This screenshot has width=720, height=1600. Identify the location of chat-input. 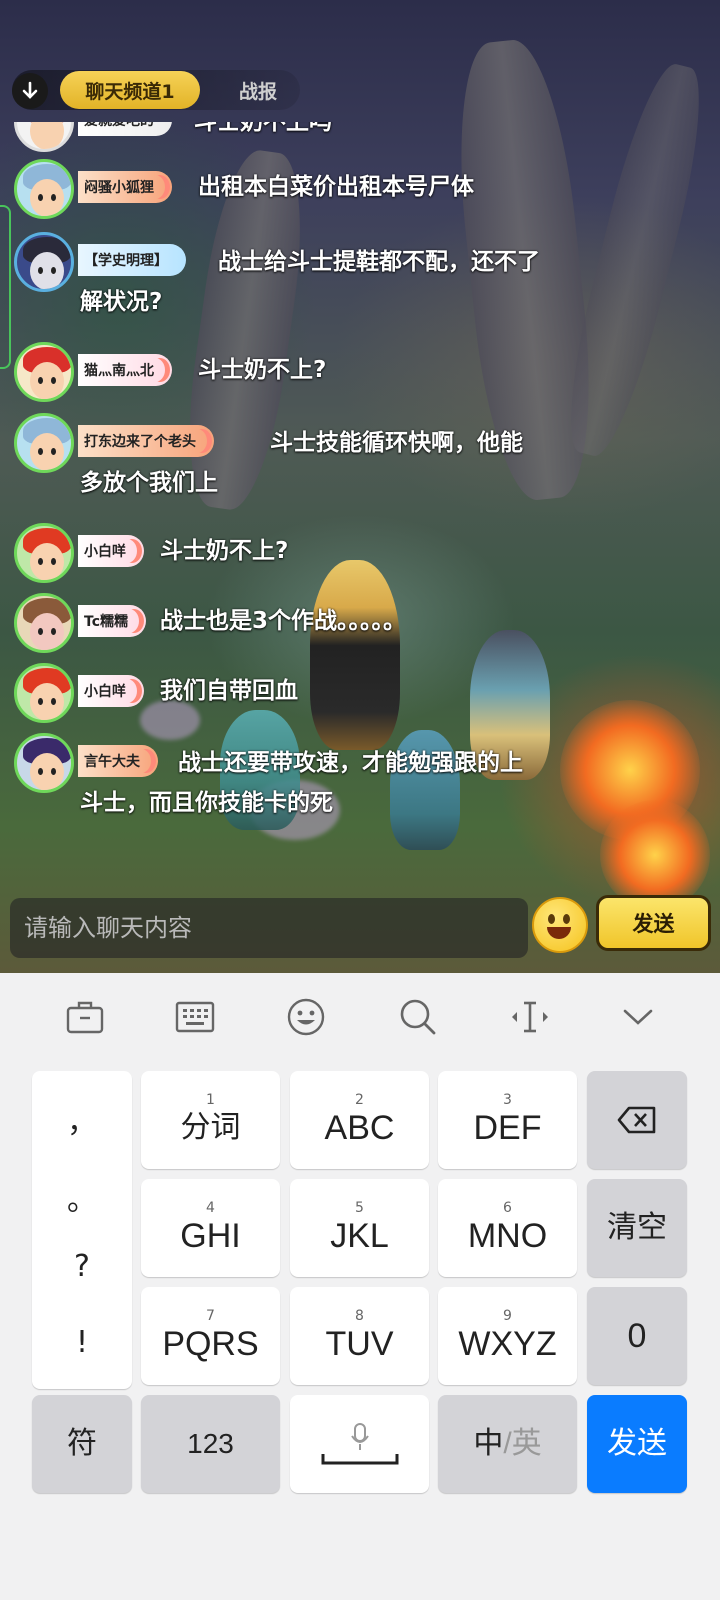
(269, 928).